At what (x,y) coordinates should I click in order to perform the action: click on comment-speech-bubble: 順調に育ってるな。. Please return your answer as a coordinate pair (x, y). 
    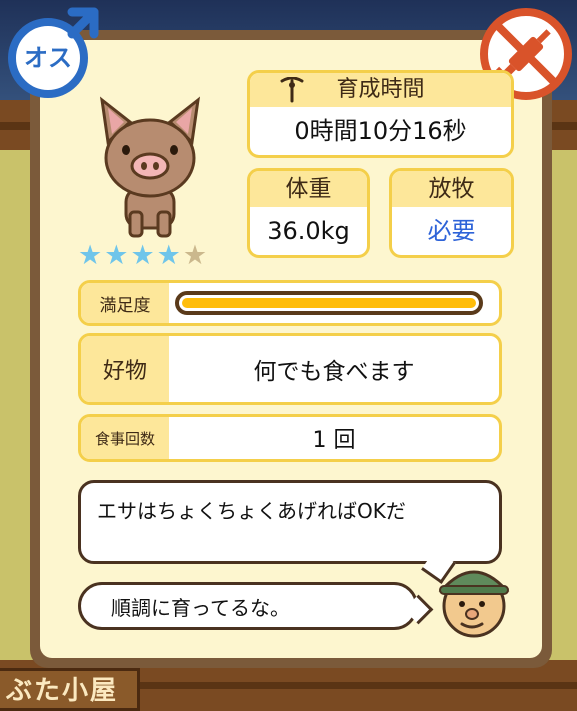
    Looking at the image, I should click on (248, 606).